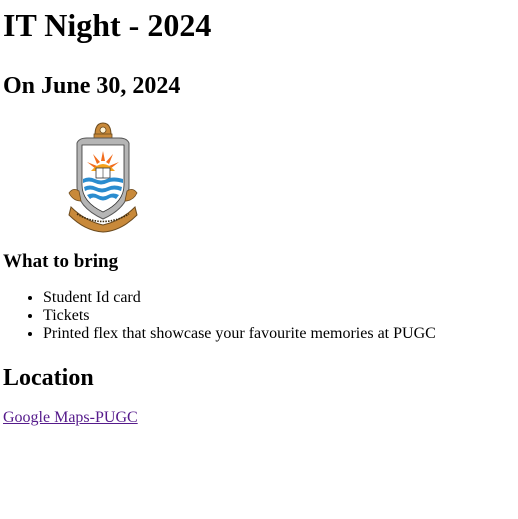  Describe the element at coordinates (103, 177) in the screenshot. I see `university-crest-icon` at that location.